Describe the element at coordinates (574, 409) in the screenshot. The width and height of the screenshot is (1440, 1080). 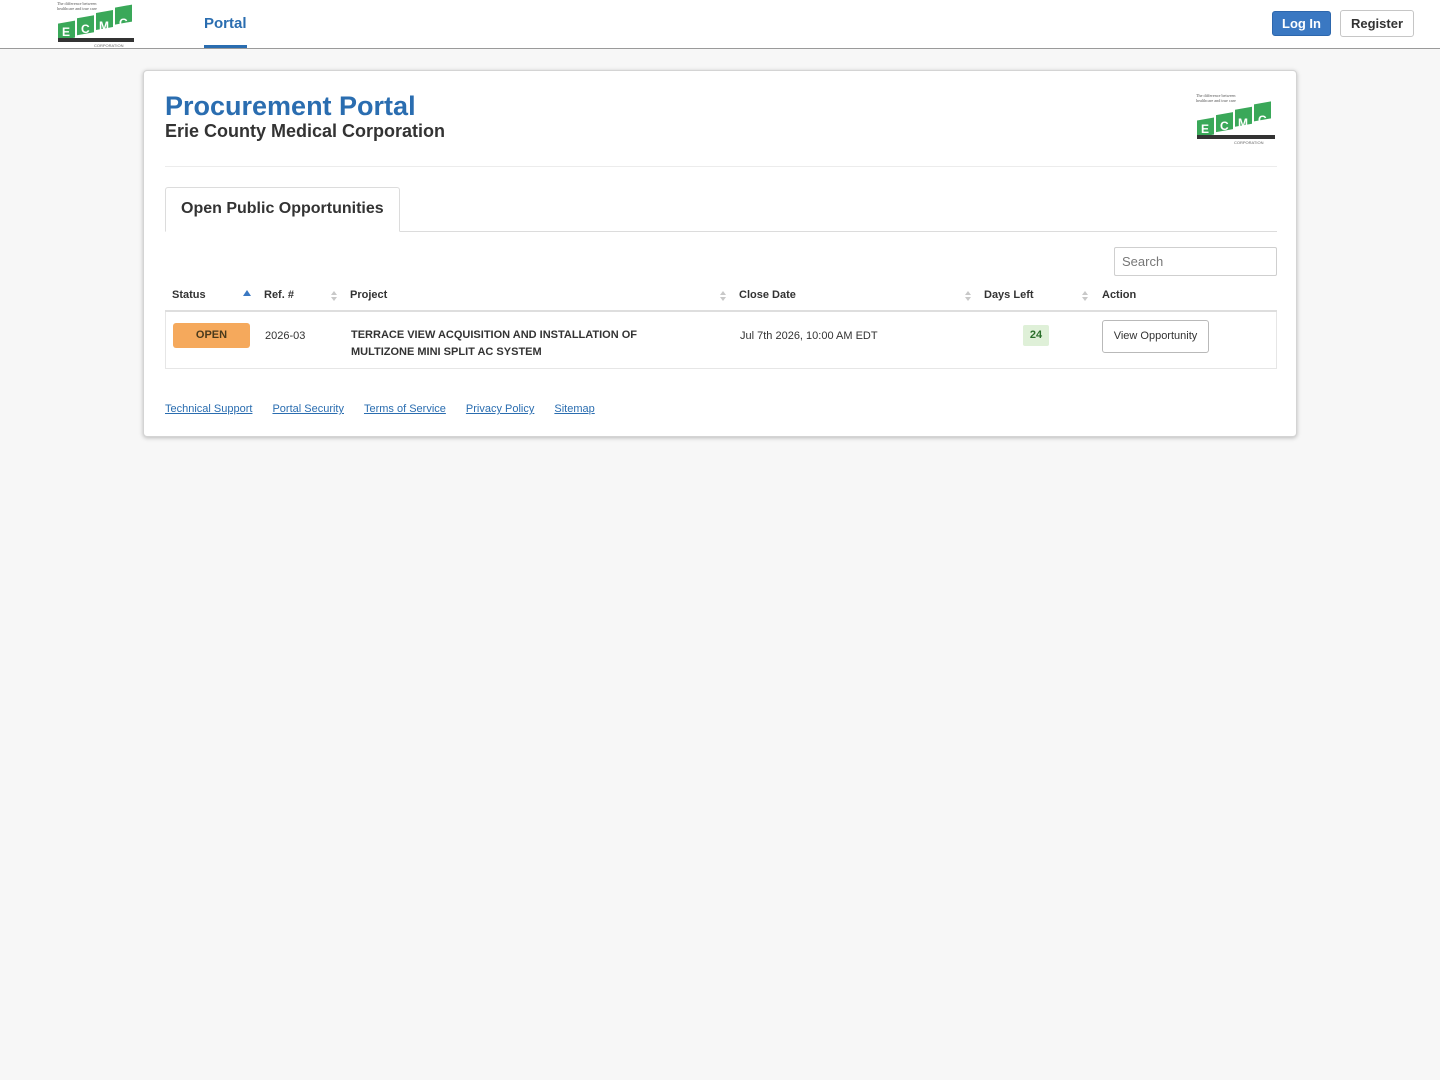
I see `footer-link-sitemap: Sitemap` at that location.